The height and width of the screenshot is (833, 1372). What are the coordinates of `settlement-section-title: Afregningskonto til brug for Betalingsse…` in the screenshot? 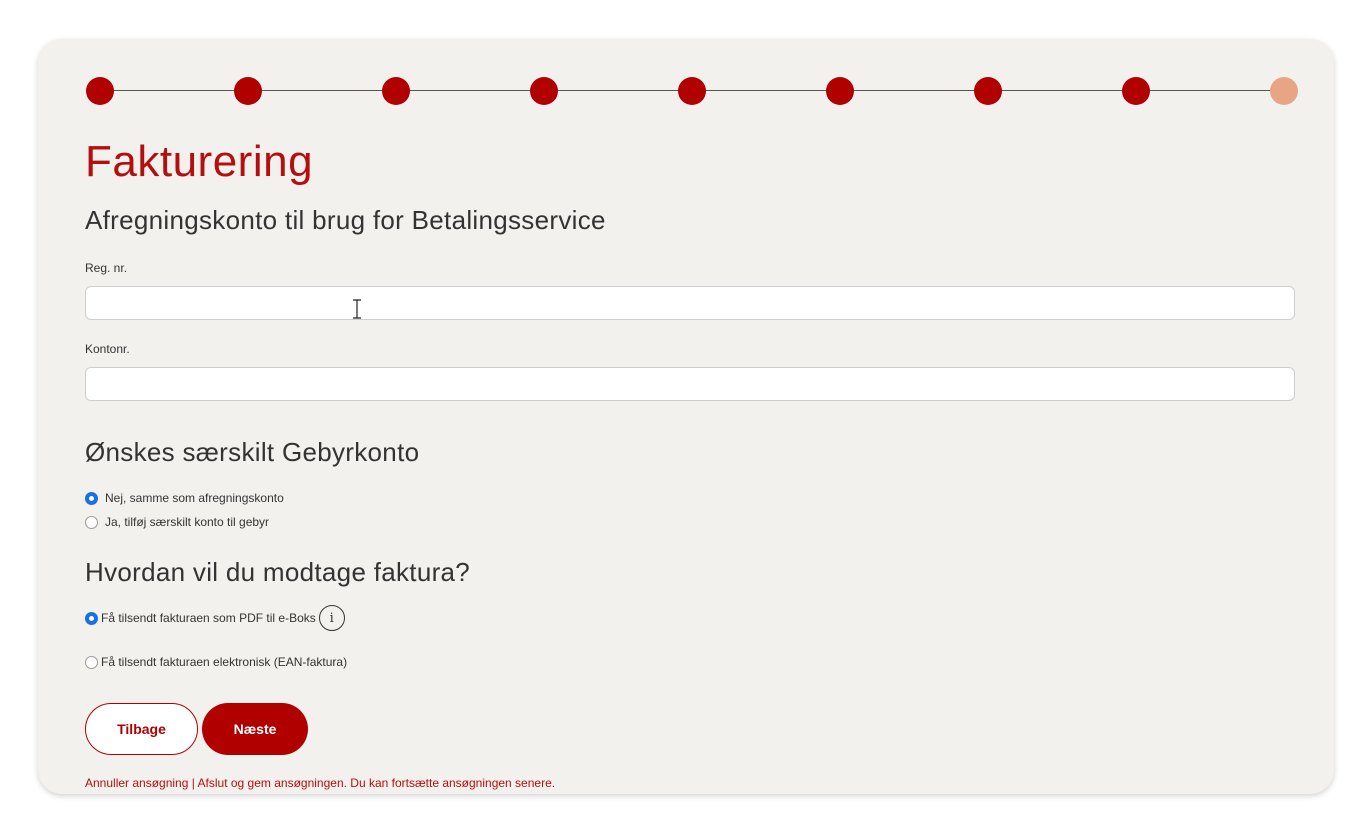 It's located at (345, 220).